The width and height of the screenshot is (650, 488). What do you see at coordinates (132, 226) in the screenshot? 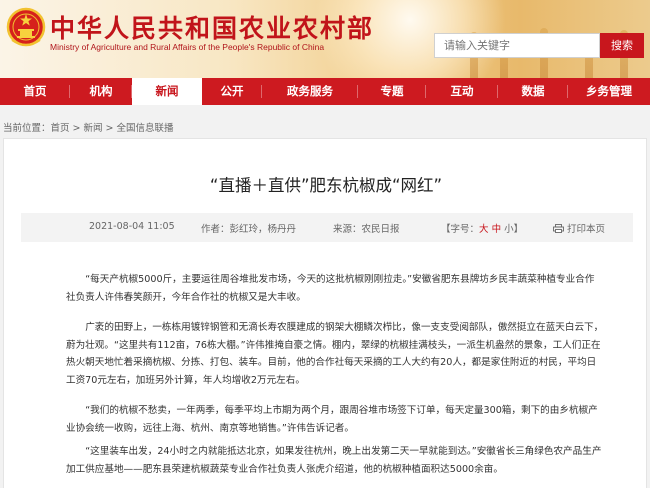
I see `publish-date: 2021-08-04 11:05` at bounding box center [132, 226].